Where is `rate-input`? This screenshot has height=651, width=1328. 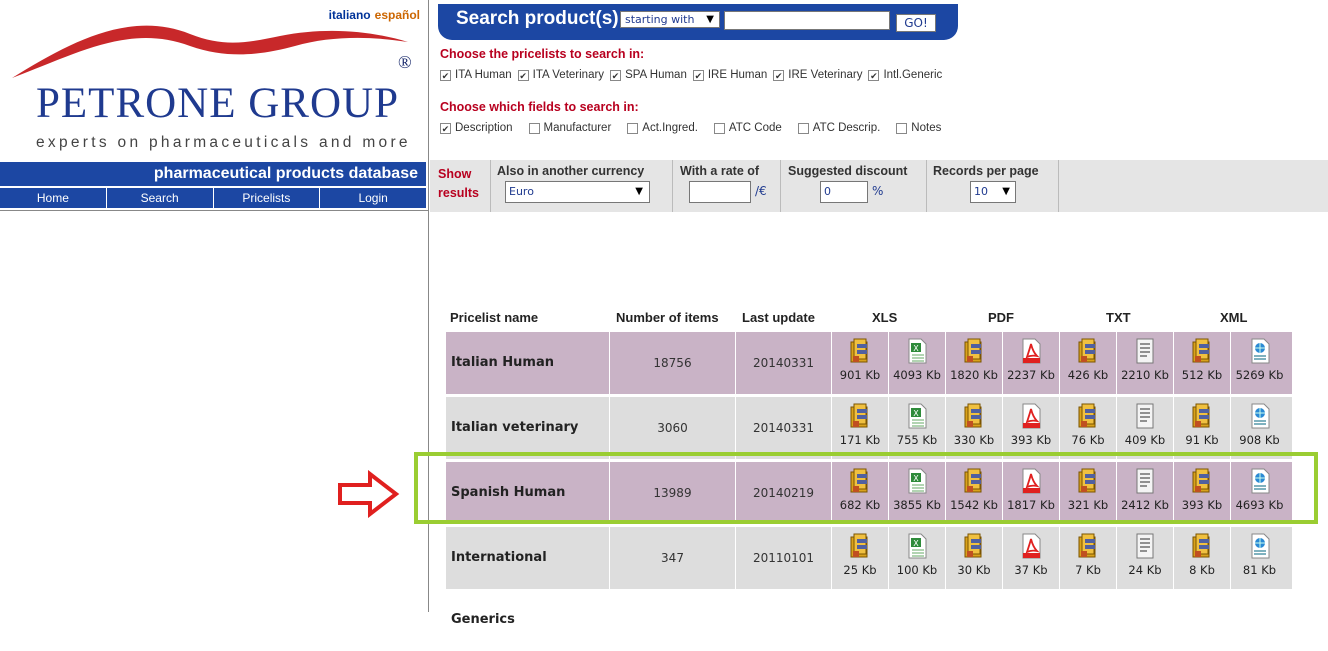 rate-input is located at coordinates (720, 192).